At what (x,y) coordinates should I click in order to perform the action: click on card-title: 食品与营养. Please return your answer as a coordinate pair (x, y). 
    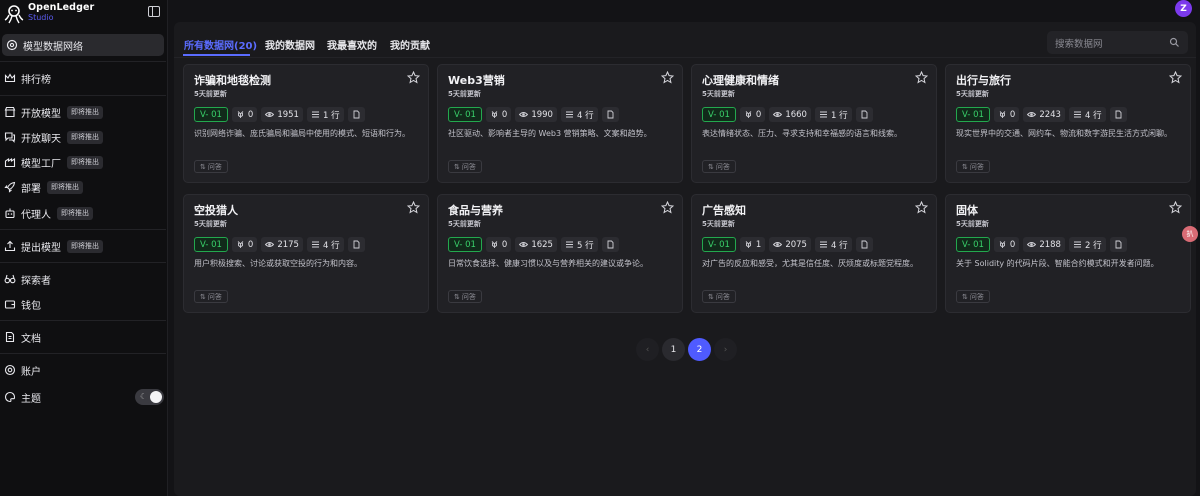
    Looking at the image, I should click on (475, 210).